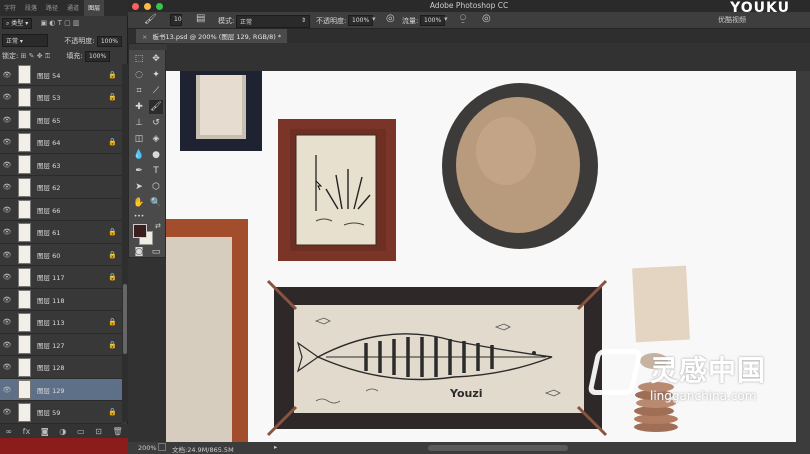 Image resolution: width=810 pixels, height=454 pixels. What do you see at coordinates (433, 20) in the screenshot?
I see `flow-input: 100%` at bounding box center [433, 20].